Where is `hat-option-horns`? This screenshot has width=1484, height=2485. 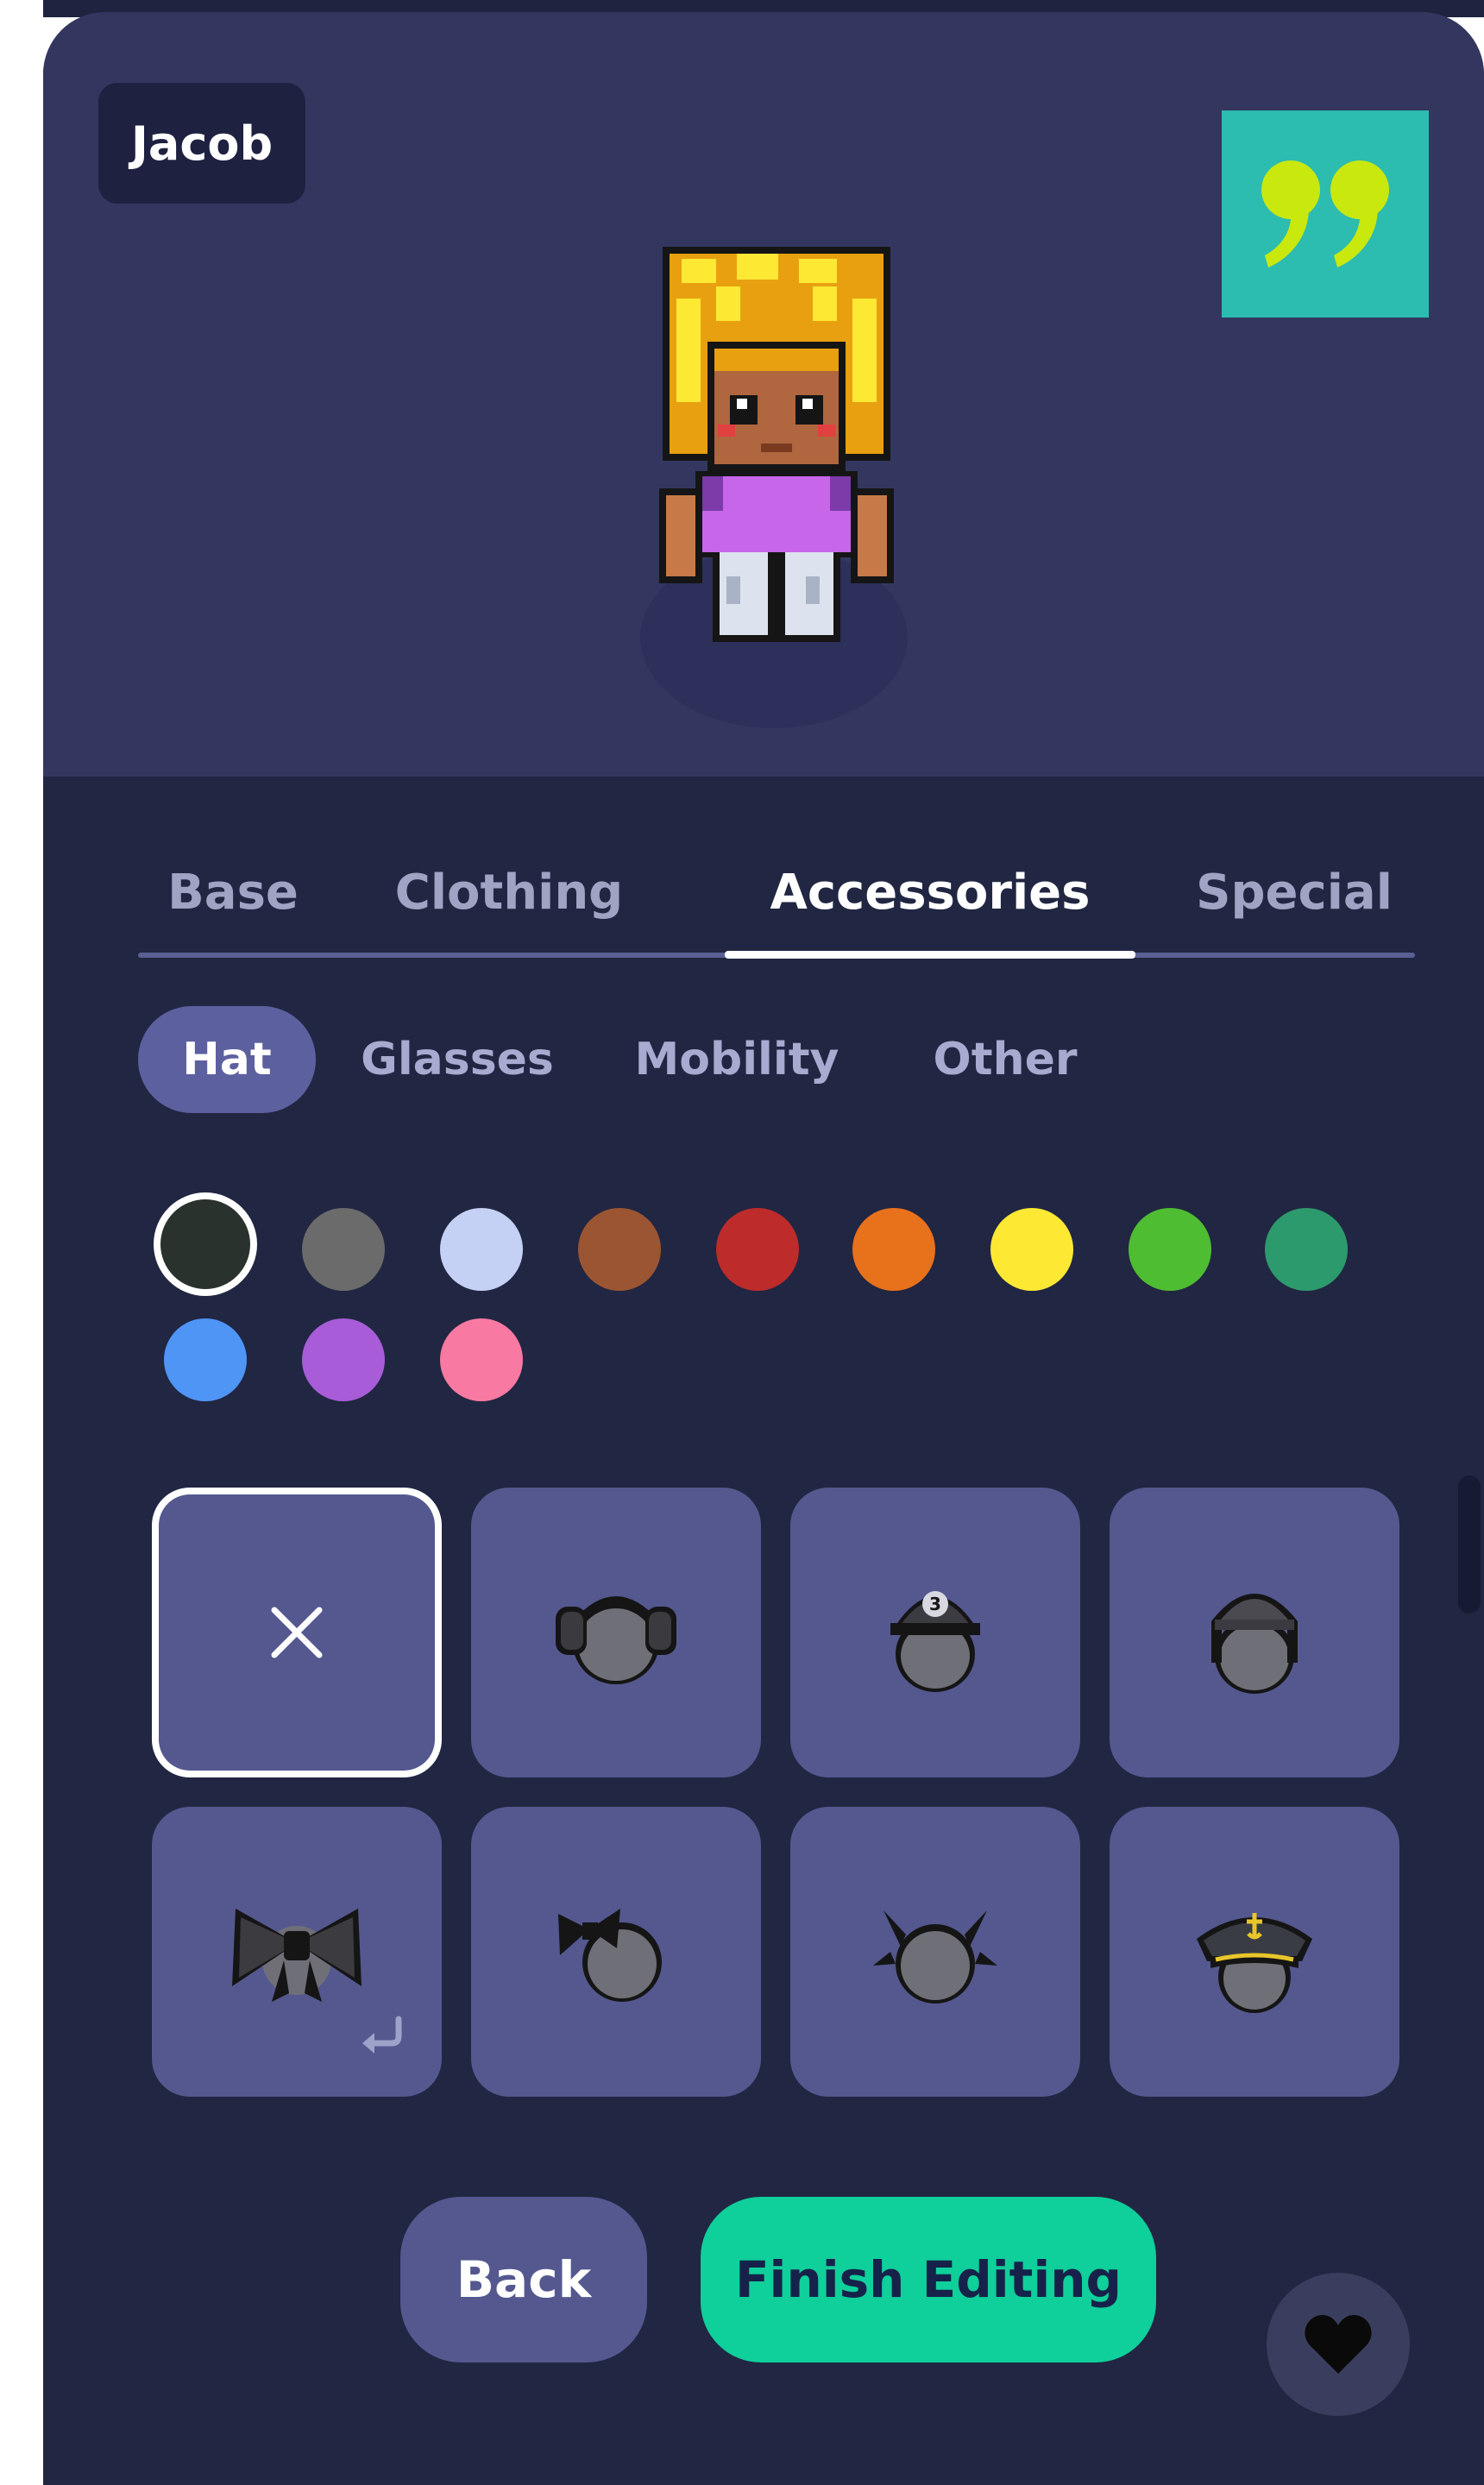 hat-option-horns is located at coordinates (935, 1952).